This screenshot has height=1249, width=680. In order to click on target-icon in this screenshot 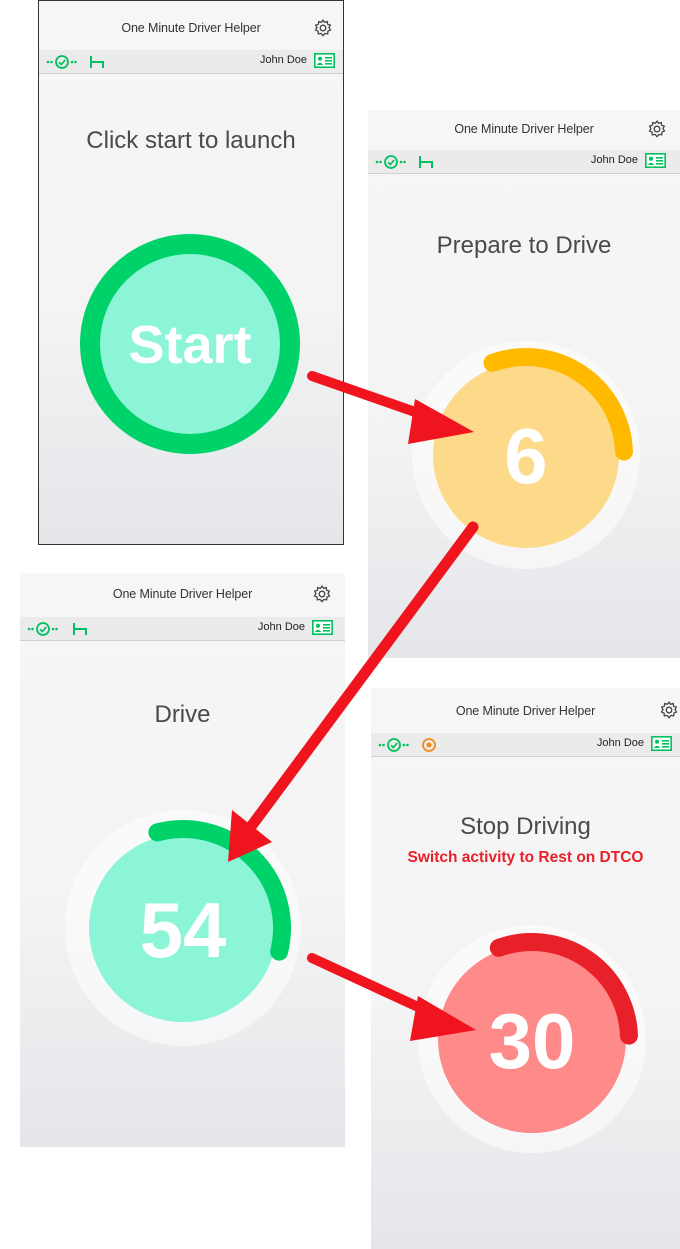, I will do `click(429, 745)`.